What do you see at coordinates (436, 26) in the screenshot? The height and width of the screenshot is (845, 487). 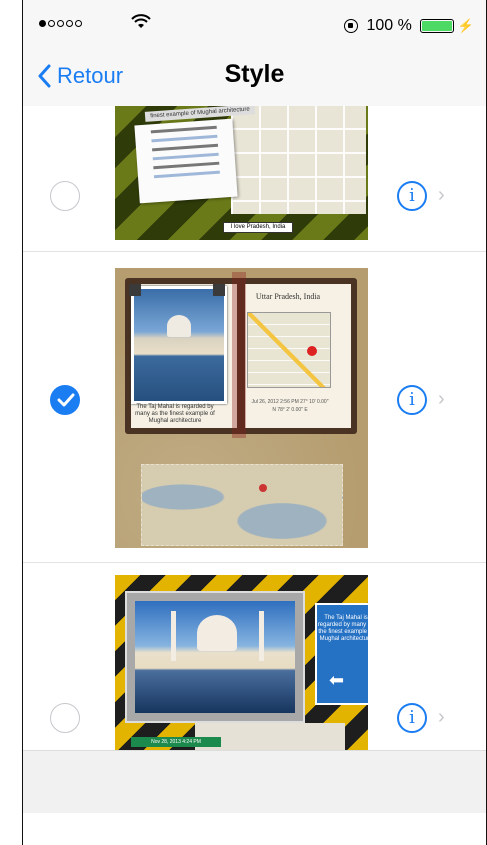 I see `battery-icon` at bounding box center [436, 26].